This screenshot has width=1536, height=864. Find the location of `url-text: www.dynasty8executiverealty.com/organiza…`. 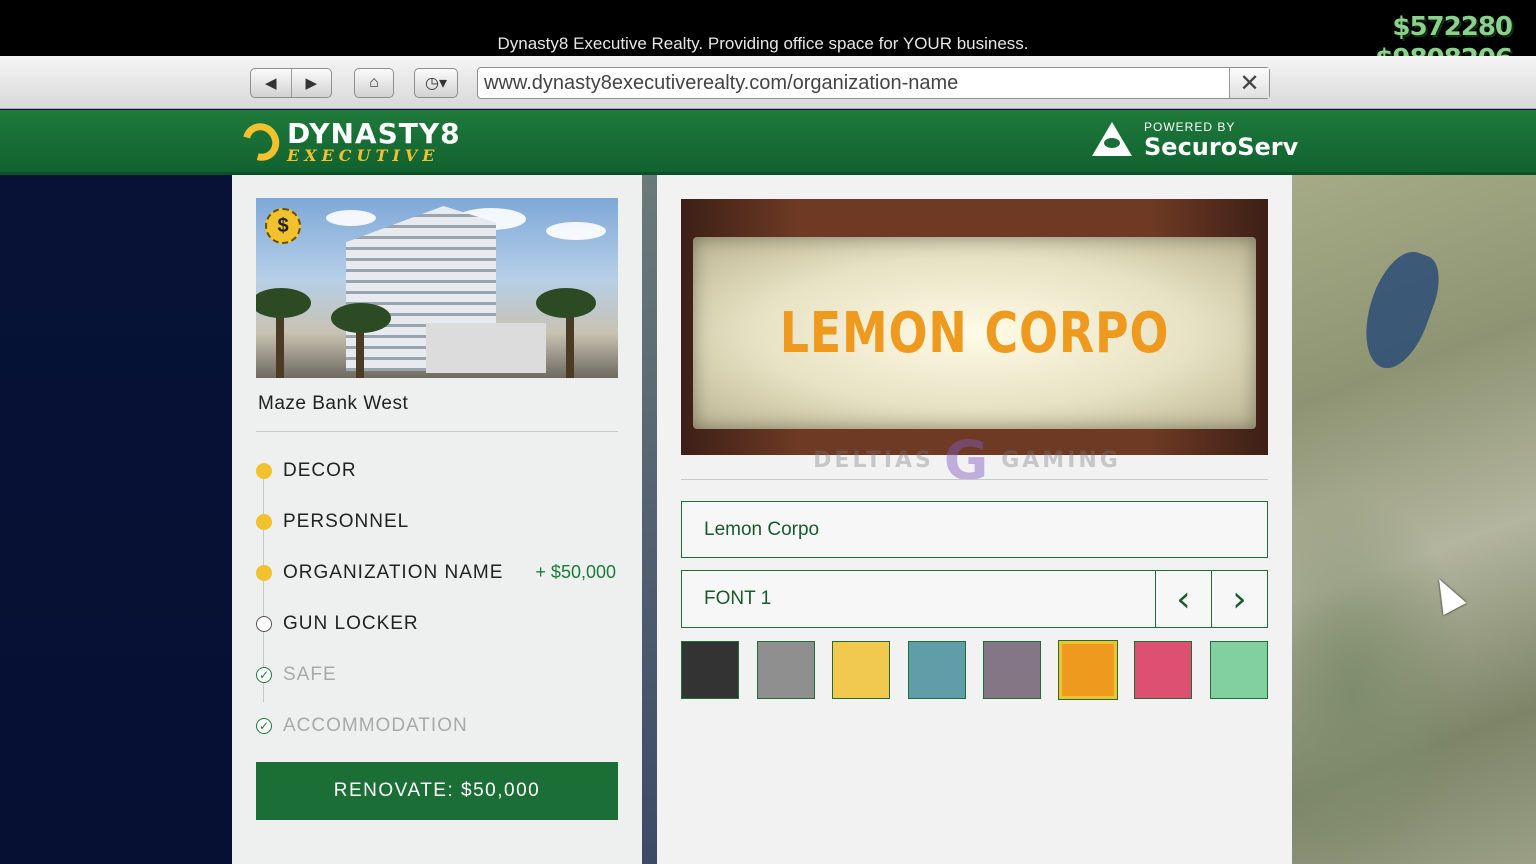

url-text: www.dynasty8executiverealty.com/organiza… is located at coordinates (853, 83).